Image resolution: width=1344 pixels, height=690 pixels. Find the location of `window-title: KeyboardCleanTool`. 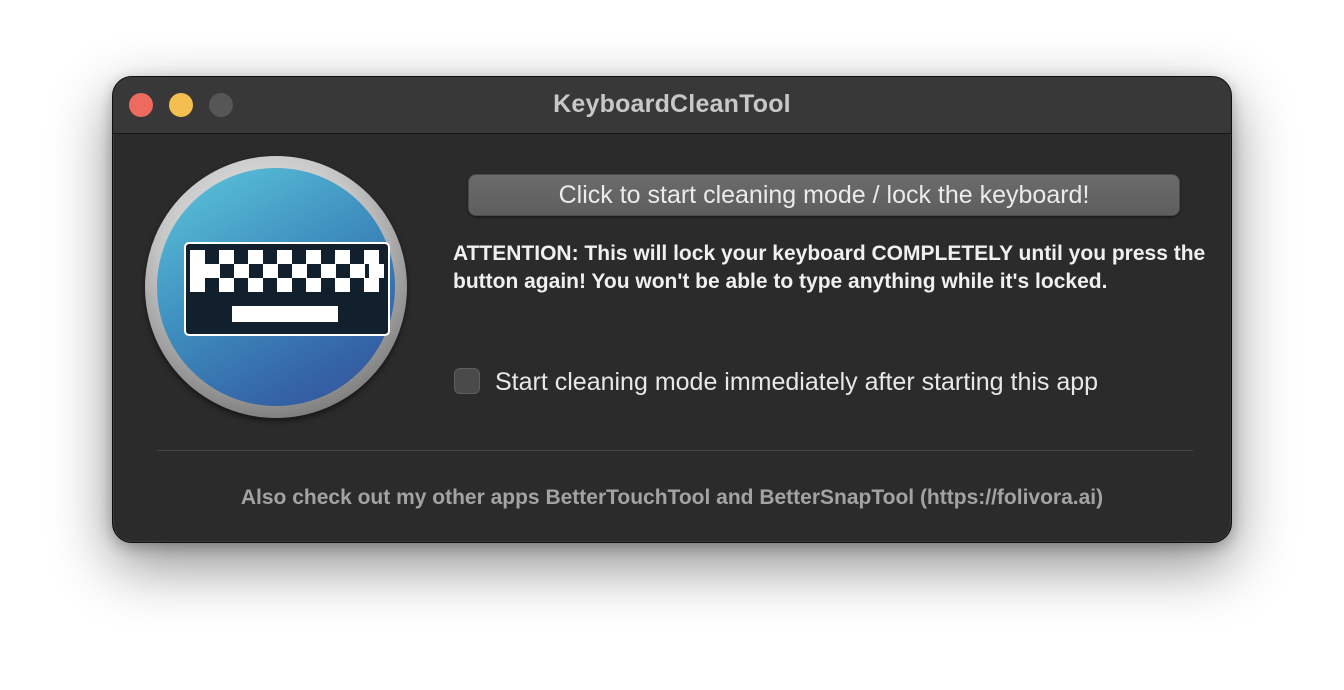

window-title: KeyboardCleanTool is located at coordinates (672, 104).